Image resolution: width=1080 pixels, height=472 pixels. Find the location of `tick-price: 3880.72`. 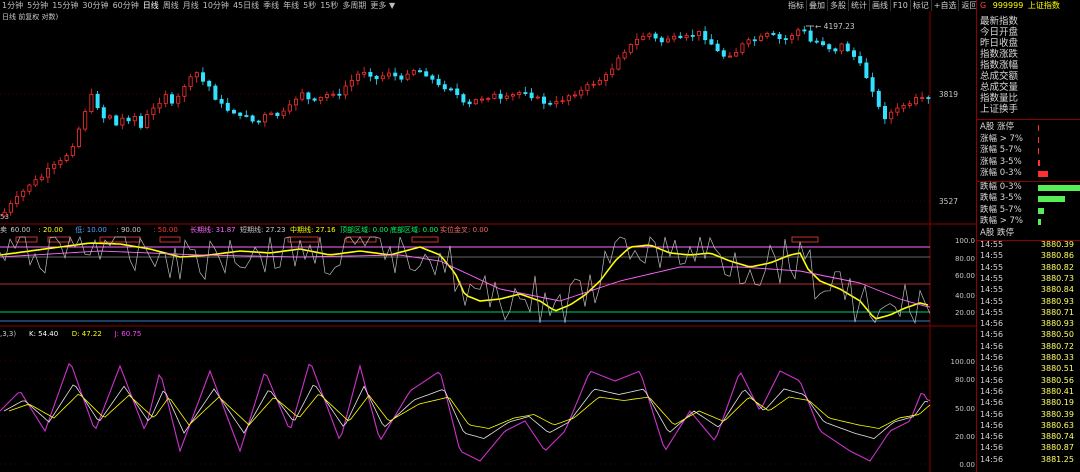

tick-price: 3880.72 is located at coordinates (1057, 346).